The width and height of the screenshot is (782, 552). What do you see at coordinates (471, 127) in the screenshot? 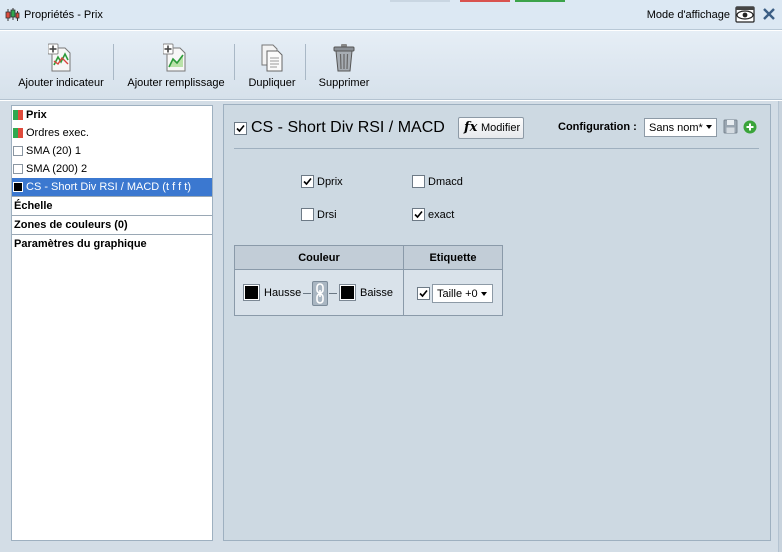
I see `function-icon: fx` at bounding box center [471, 127].